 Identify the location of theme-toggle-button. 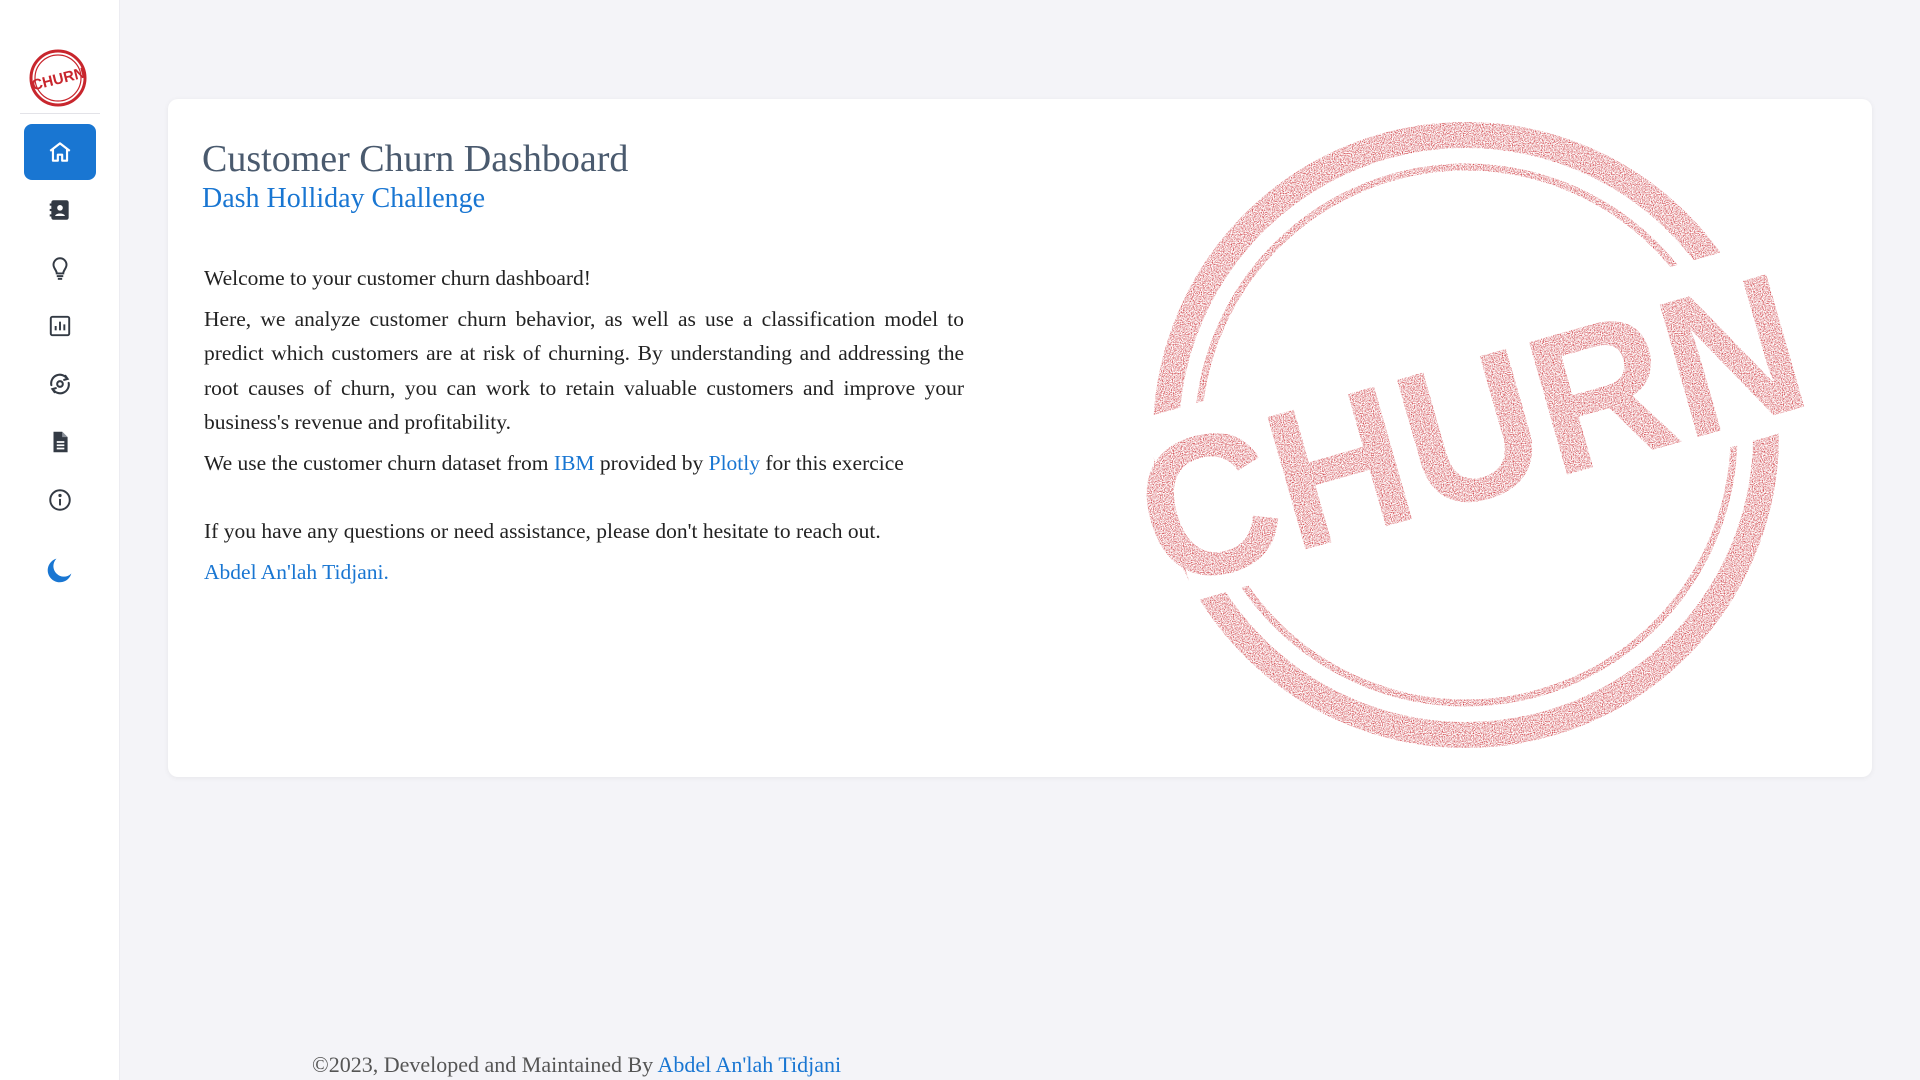
(60, 570).